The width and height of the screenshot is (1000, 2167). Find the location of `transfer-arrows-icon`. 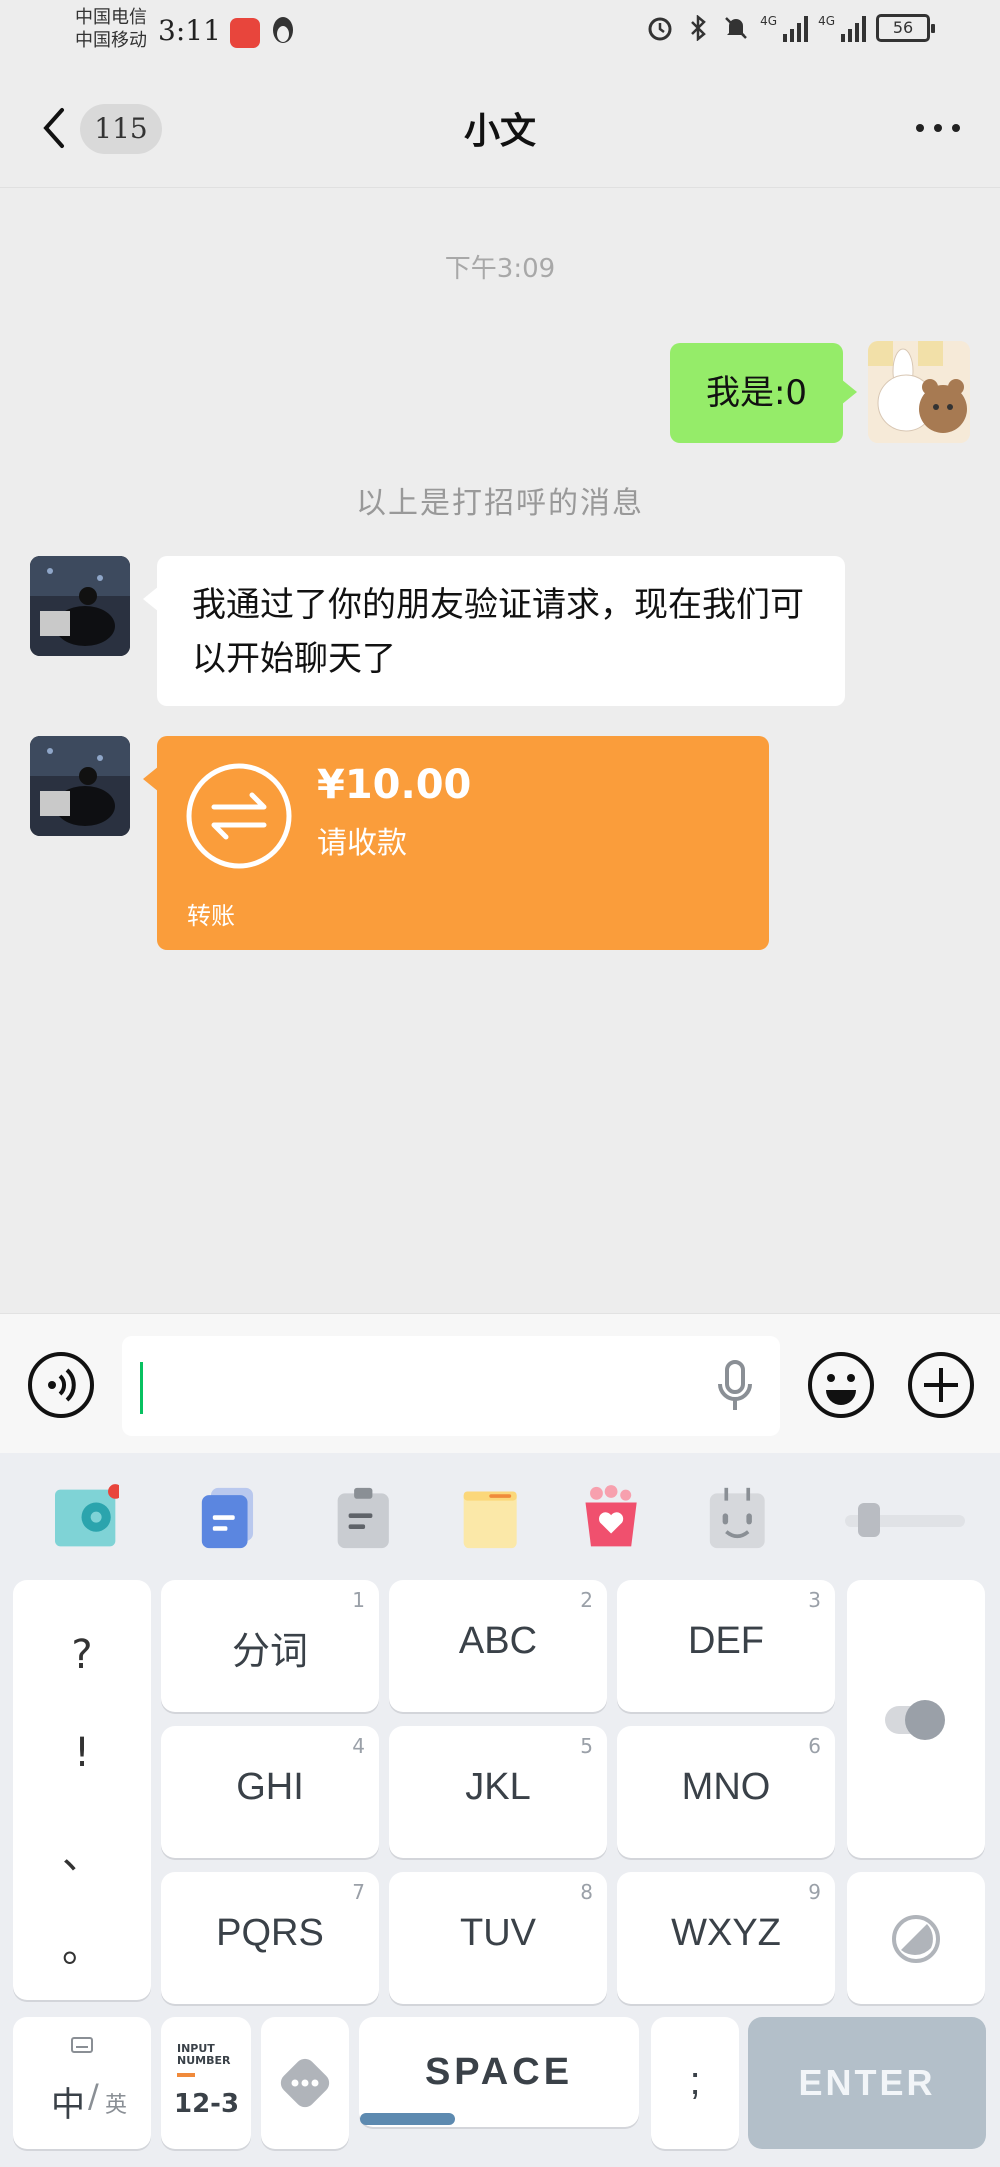

transfer-arrows-icon is located at coordinates (239, 816).